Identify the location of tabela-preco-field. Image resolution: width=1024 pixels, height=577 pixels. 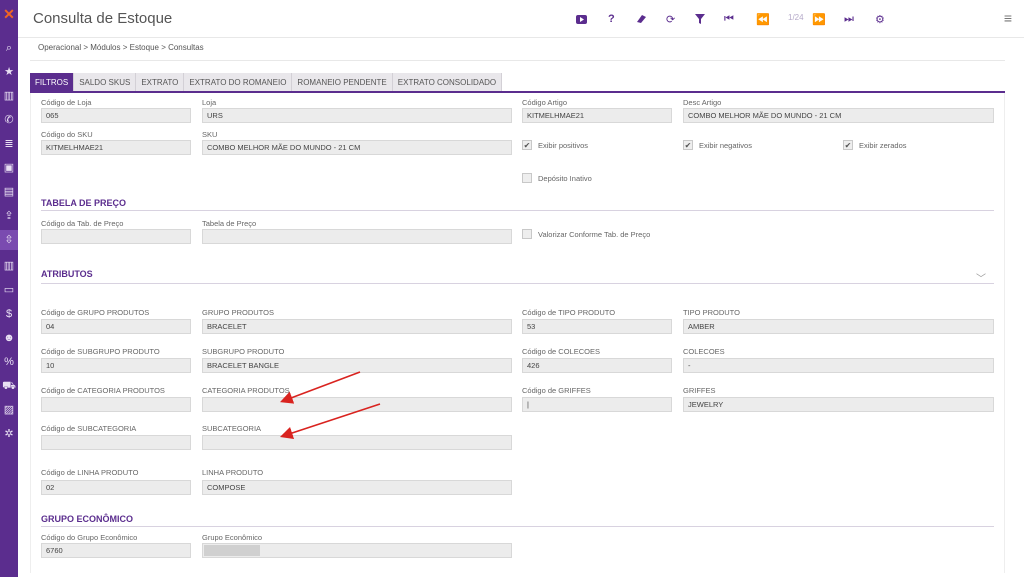
(357, 236).